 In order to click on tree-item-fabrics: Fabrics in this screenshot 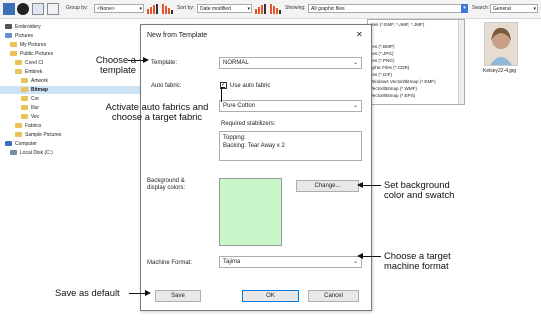, I will do `click(28, 126)`.